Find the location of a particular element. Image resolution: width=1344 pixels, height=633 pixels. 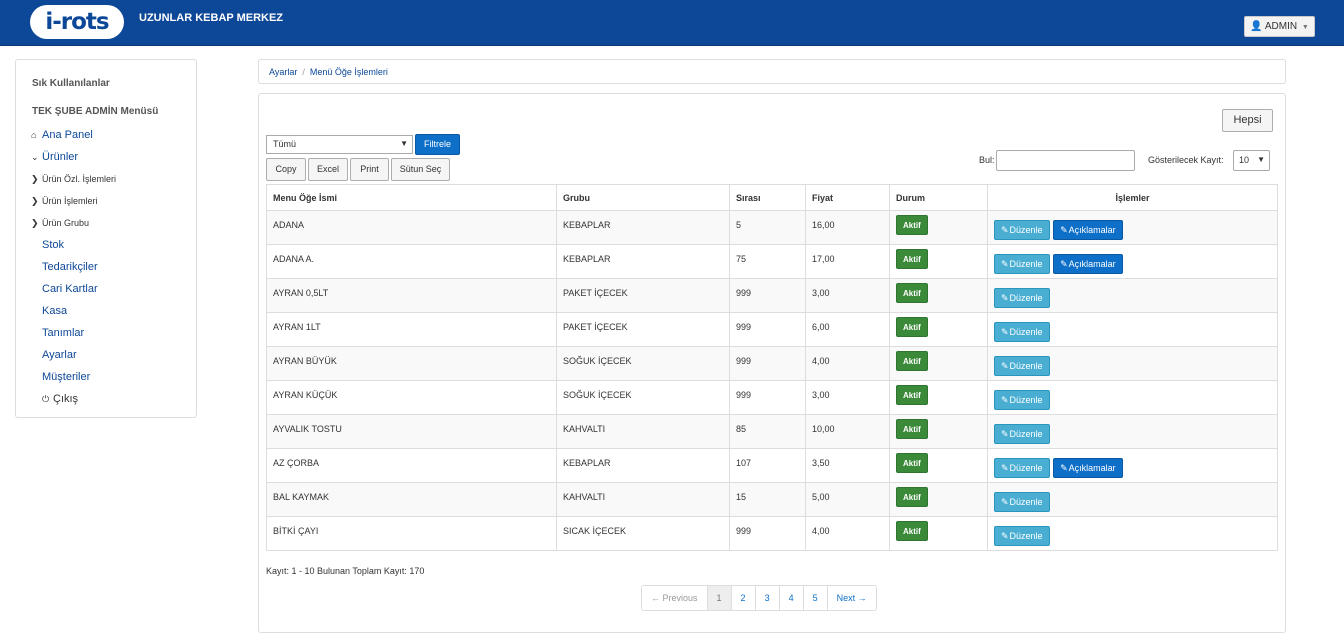

sidebar-item-urun-ozl-islemleri: ❯ Ürün Özl. İşlemleri is located at coordinates (73, 179).